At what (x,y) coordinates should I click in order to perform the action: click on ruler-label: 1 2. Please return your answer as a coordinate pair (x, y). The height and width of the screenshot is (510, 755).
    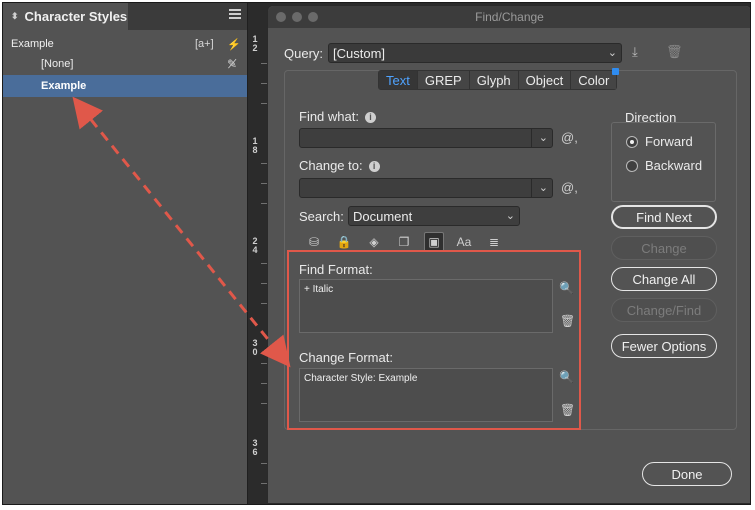
    Looking at the image, I should click on (255, 43).